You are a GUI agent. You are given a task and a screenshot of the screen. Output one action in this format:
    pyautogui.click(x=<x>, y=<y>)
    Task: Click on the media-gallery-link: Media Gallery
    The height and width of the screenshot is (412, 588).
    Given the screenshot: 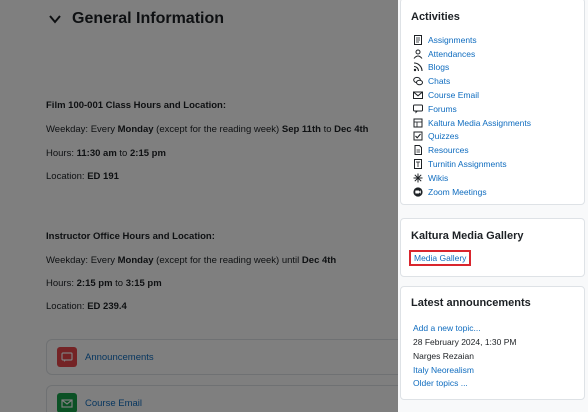 What is the action you would take?
    pyautogui.click(x=440, y=258)
    